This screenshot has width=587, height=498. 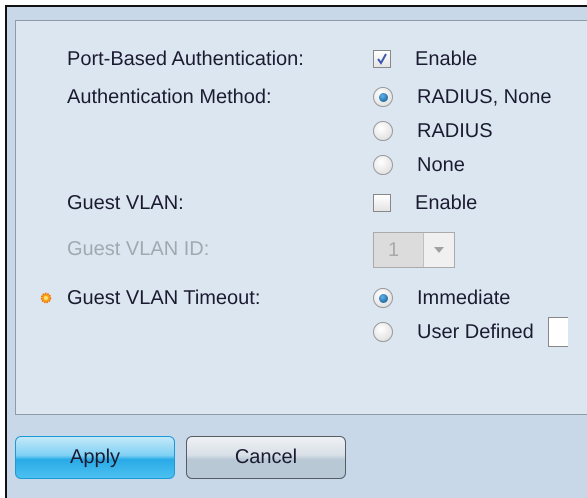 I want to click on field-label: Guest VLAN ID:, so click(x=138, y=249).